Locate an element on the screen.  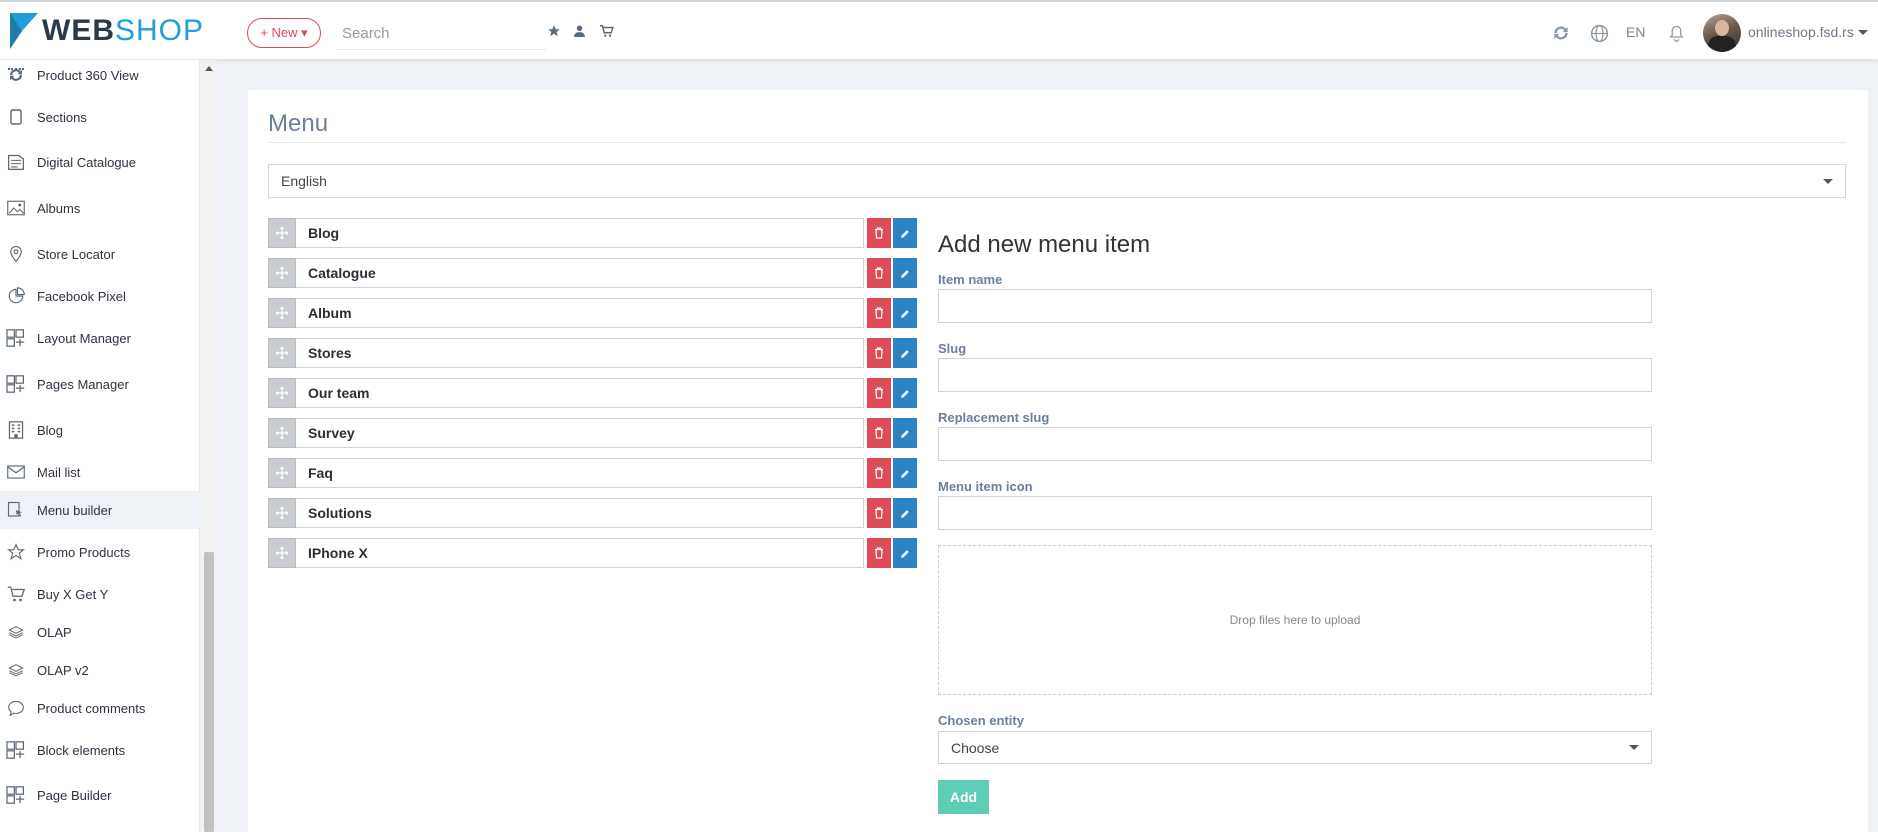
sidebar-item-label: Facebook Pixel is located at coordinates (81, 296).